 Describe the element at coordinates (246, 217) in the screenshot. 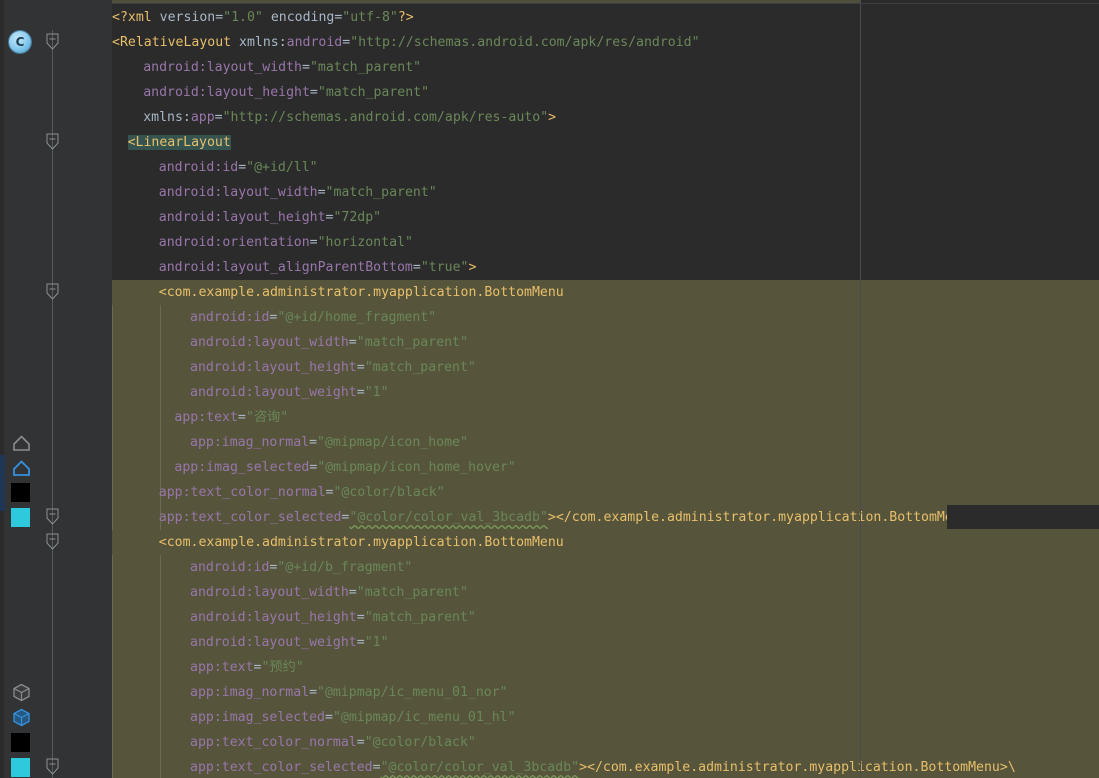

I see `code-line: android:layout_height="72dp"` at that location.